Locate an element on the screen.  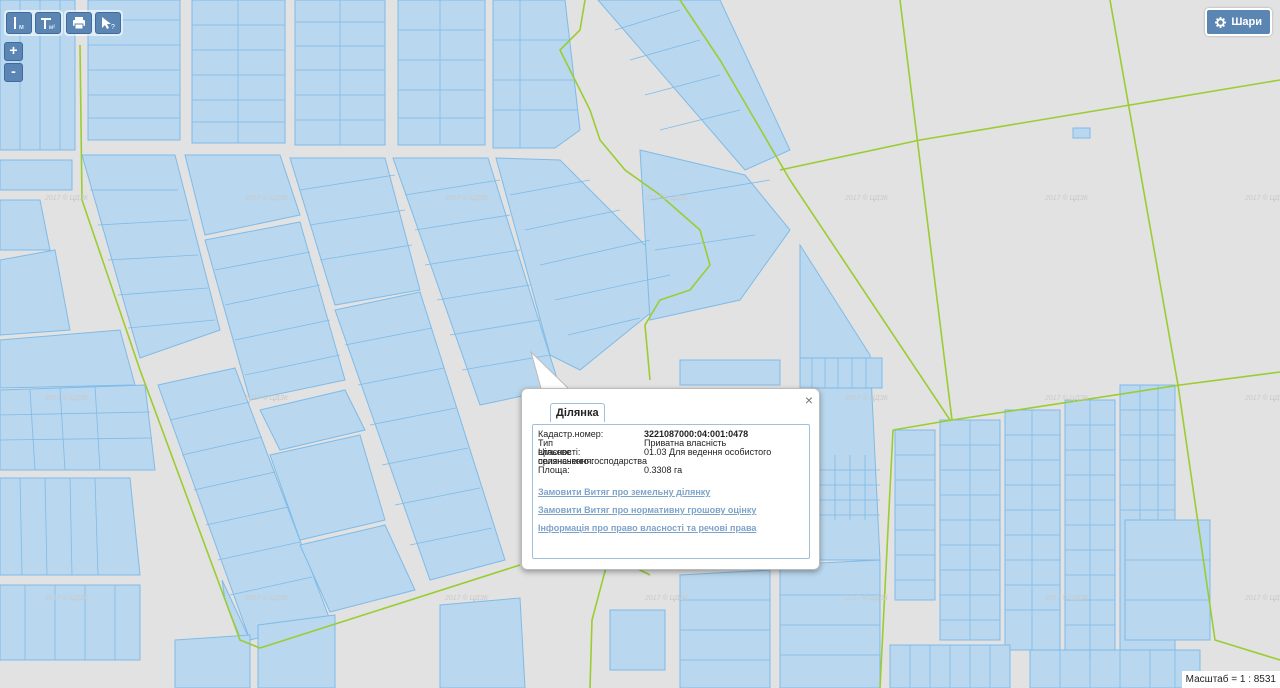
area-icon: м² is located at coordinates (48, 24).